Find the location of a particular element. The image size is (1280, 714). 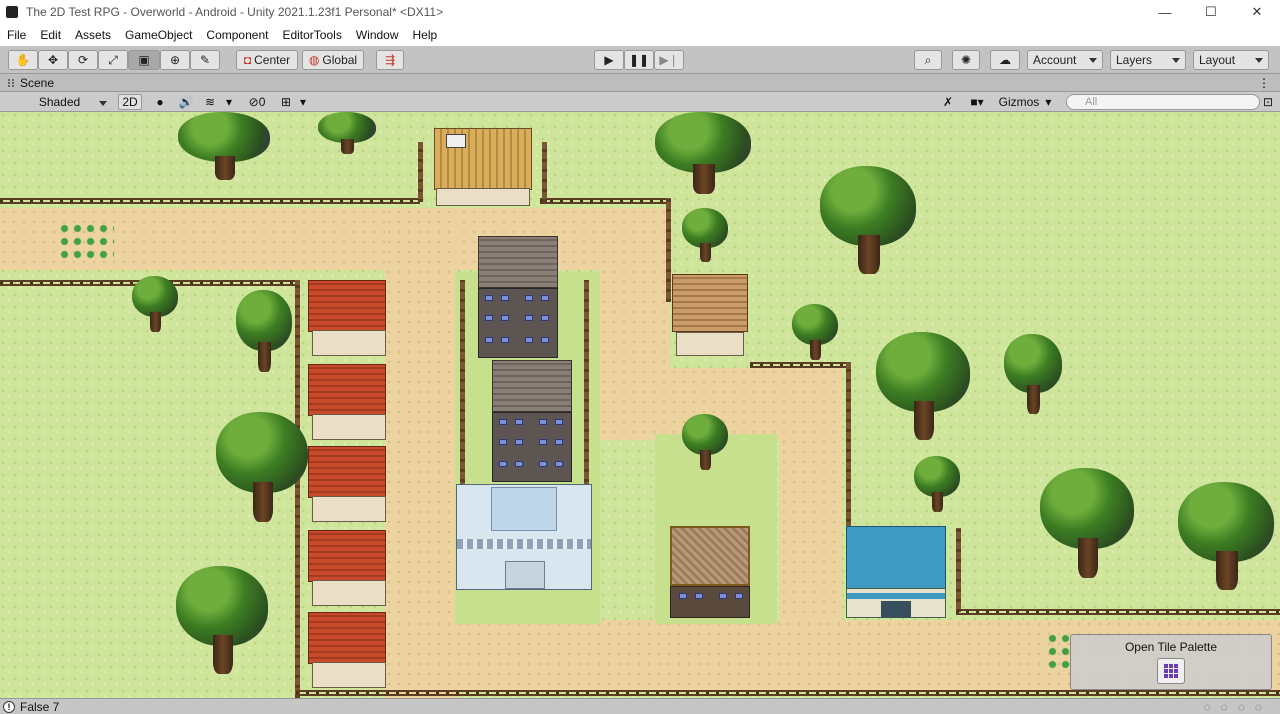

menu-assets: Assets is located at coordinates (93, 35).